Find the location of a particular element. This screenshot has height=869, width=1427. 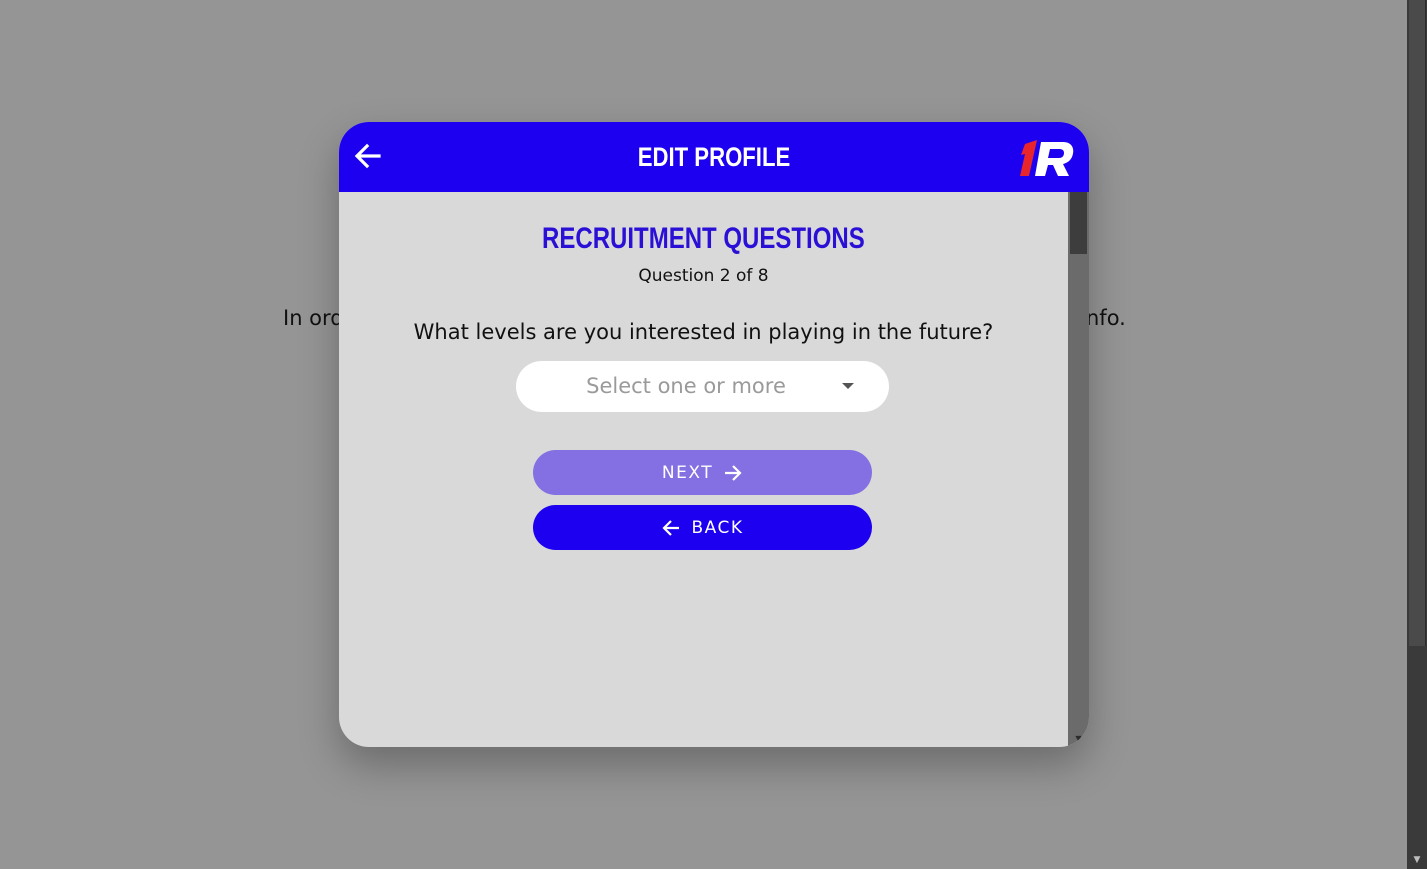

question-progress: Question 2 of 8 is located at coordinates (703, 276).